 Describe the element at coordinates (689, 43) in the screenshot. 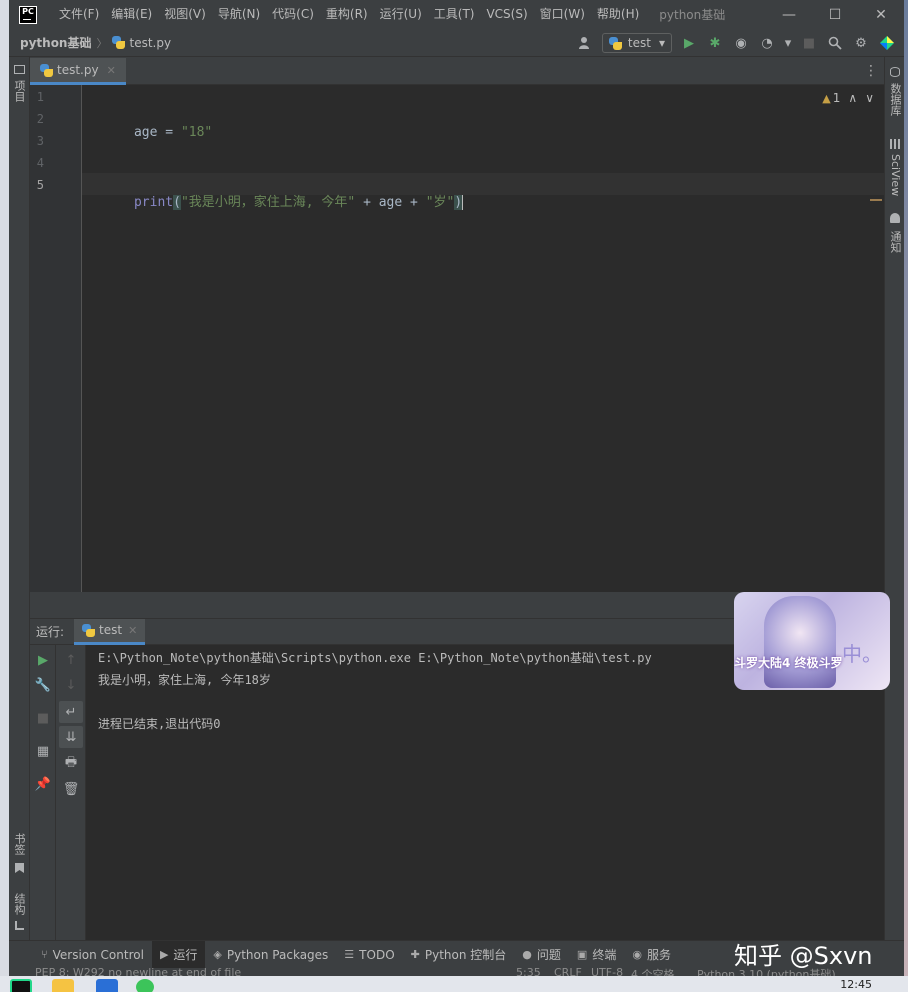

I see `run-icon: ▶` at that location.